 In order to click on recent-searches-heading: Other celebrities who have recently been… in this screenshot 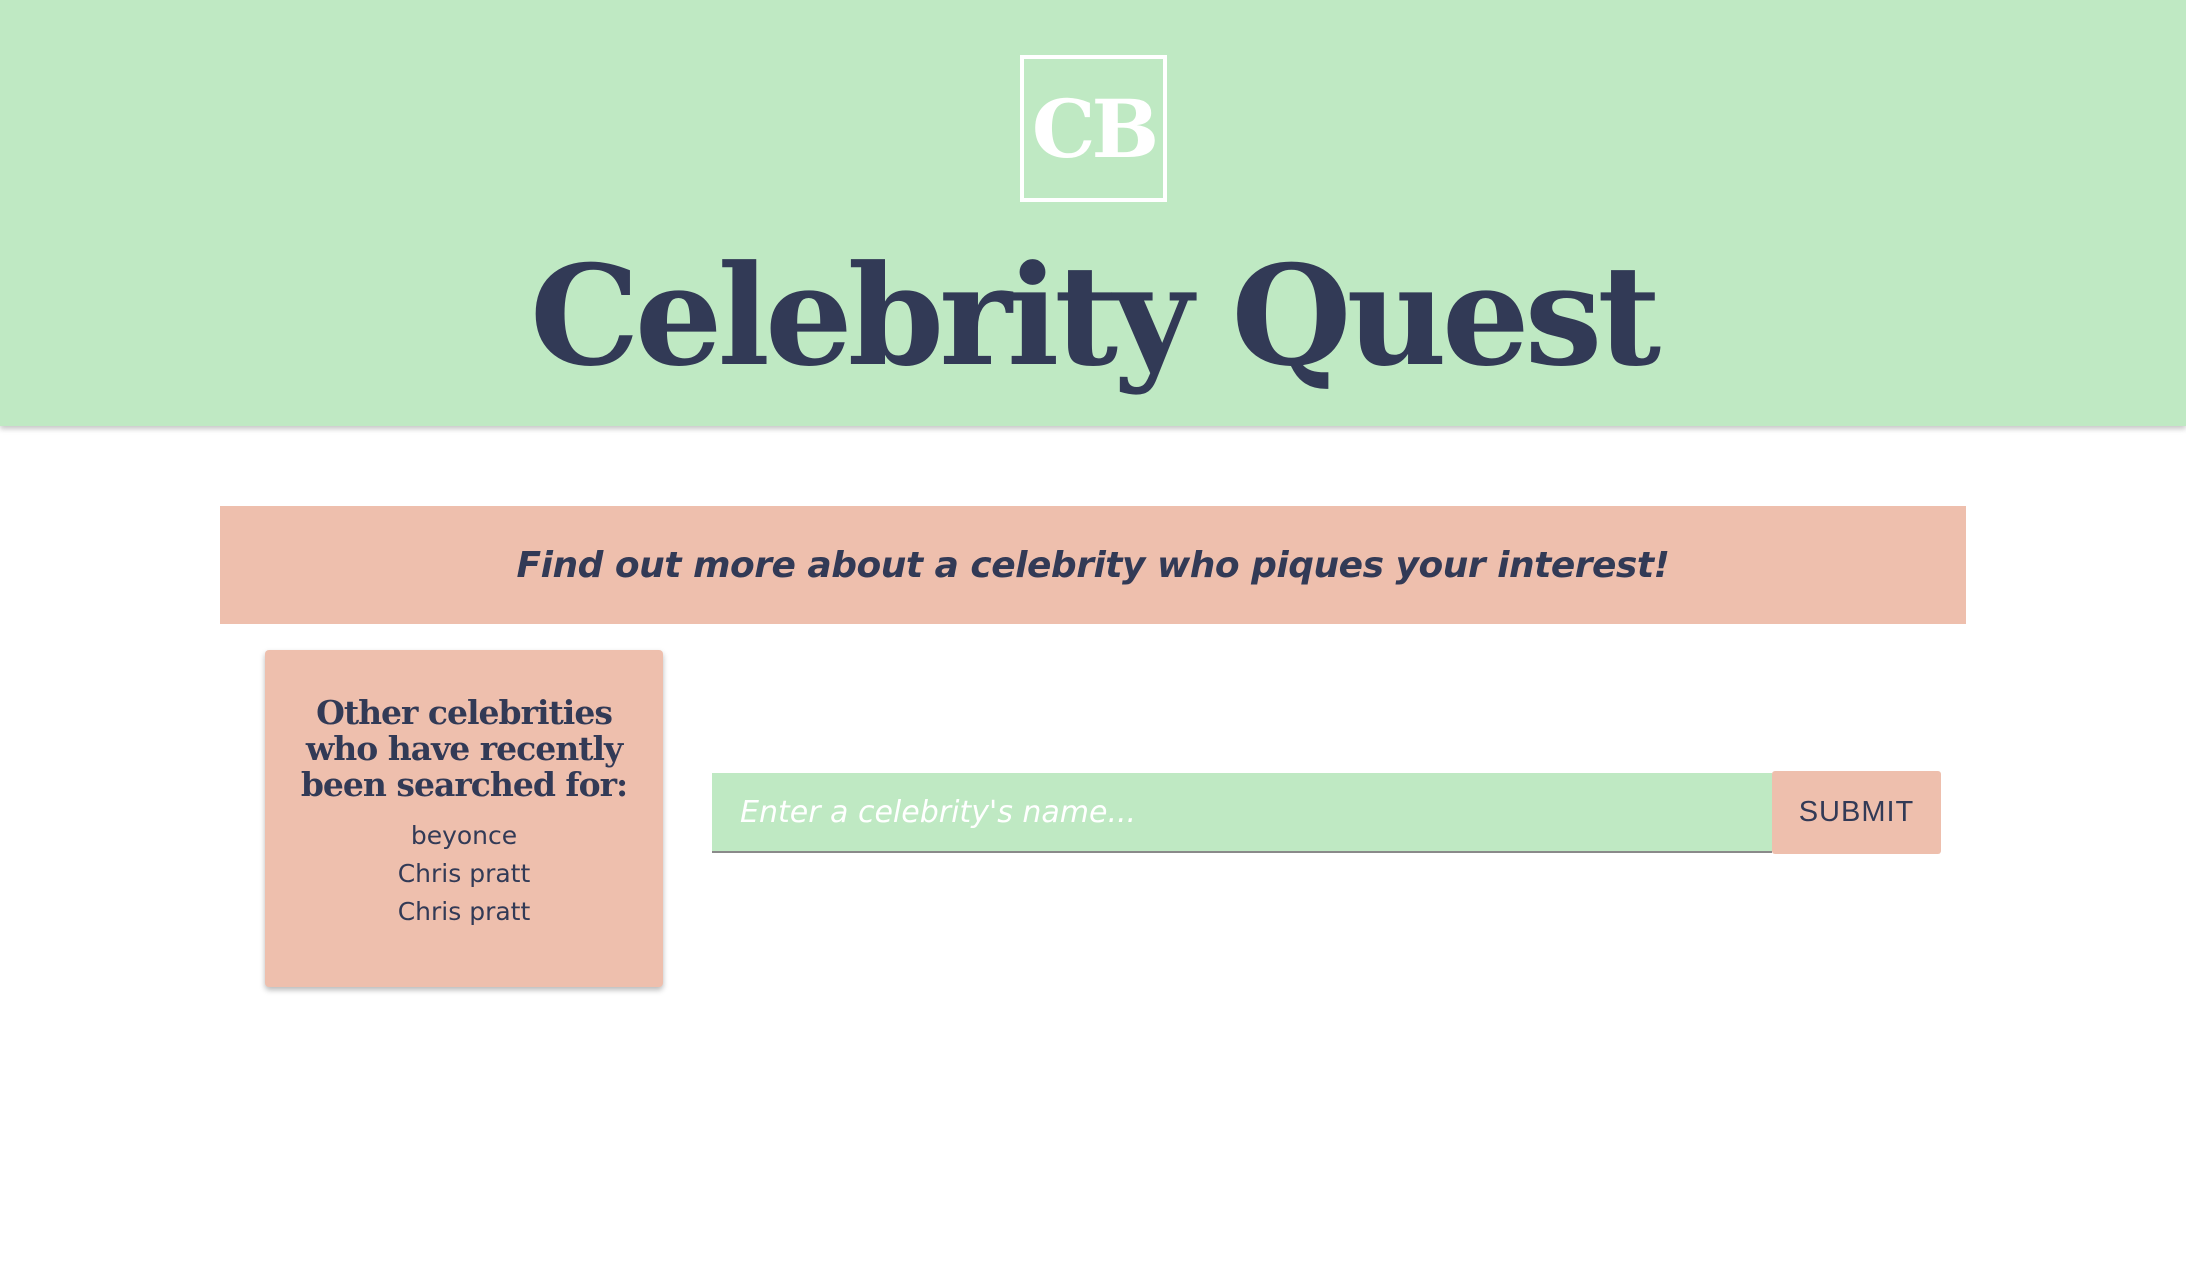, I will do `click(464, 748)`.